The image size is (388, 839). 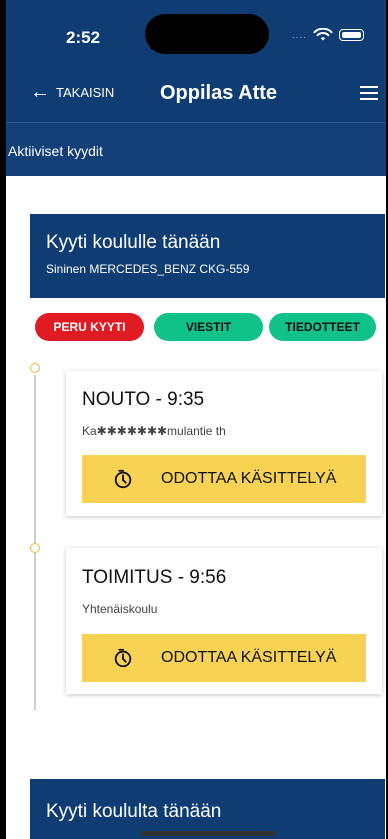 What do you see at coordinates (369, 93) in the screenshot?
I see `hamburger-menu-icon` at bounding box center [369, 93].